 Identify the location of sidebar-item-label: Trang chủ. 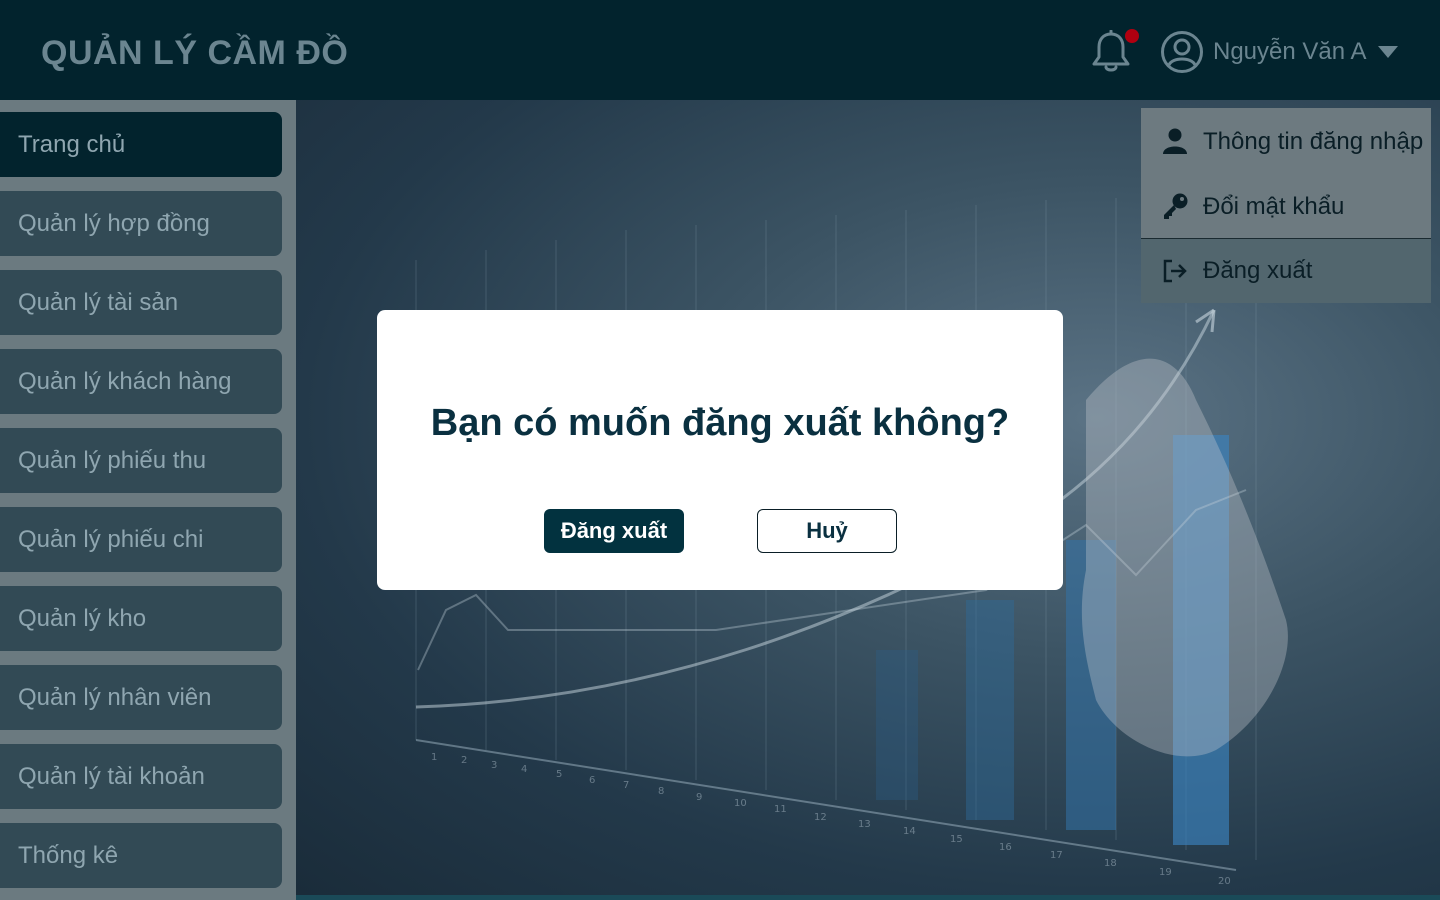
(72, 144).